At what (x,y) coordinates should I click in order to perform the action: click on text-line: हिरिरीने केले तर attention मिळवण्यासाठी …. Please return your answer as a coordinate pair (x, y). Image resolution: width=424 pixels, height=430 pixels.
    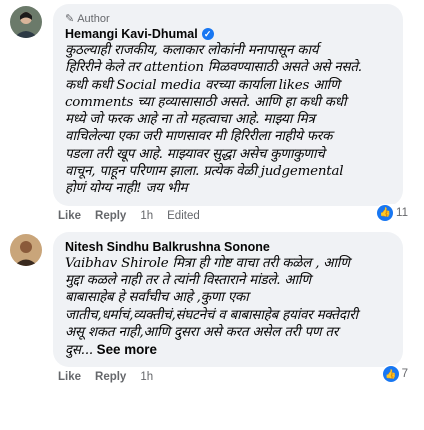
    Looking at the image, I should click on (213, 68).